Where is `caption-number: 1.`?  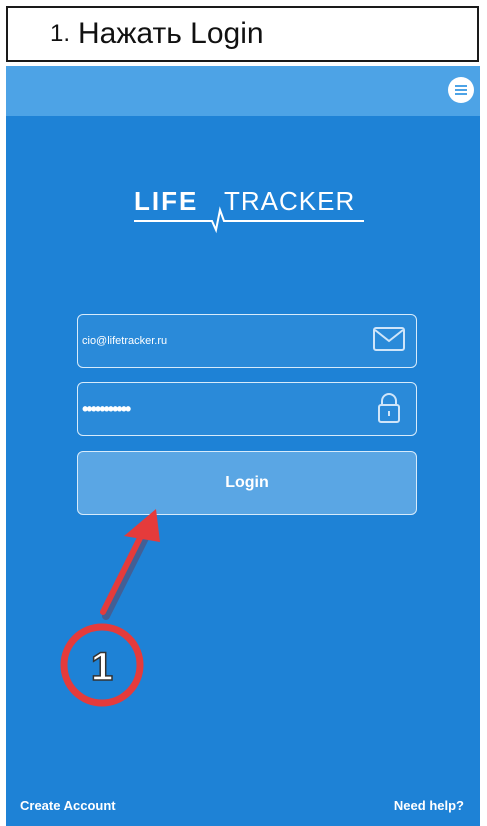 caption-number: 1. is located at coordinates (60, 33).